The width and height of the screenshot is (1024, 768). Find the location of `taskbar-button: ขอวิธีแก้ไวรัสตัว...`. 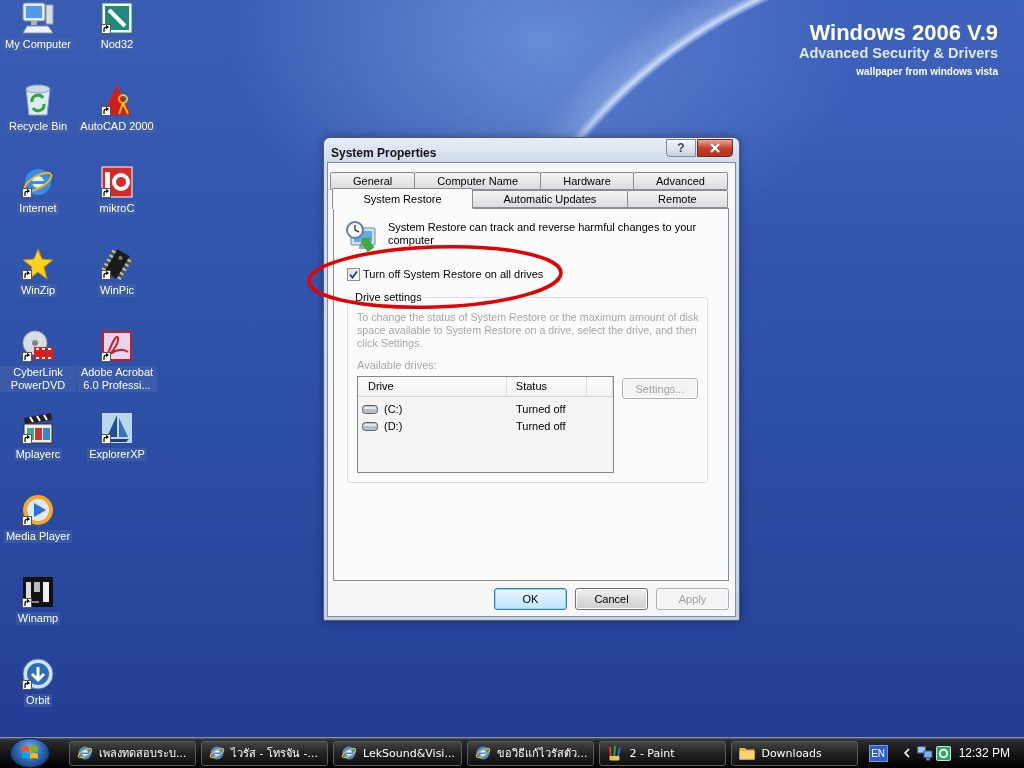

taskbar-button: ขอวิธีแก้ไวรัสตัว... is located at coordinates (530, 753).